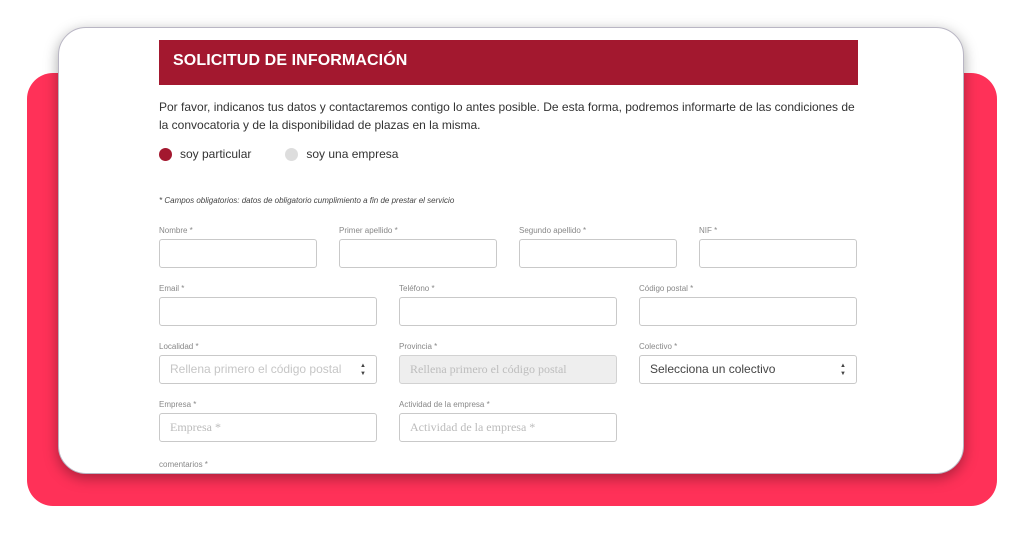  Describe the element at coordinates (178, 404) in the screenshot. I see `empresa-label: Empresa *` at that location.